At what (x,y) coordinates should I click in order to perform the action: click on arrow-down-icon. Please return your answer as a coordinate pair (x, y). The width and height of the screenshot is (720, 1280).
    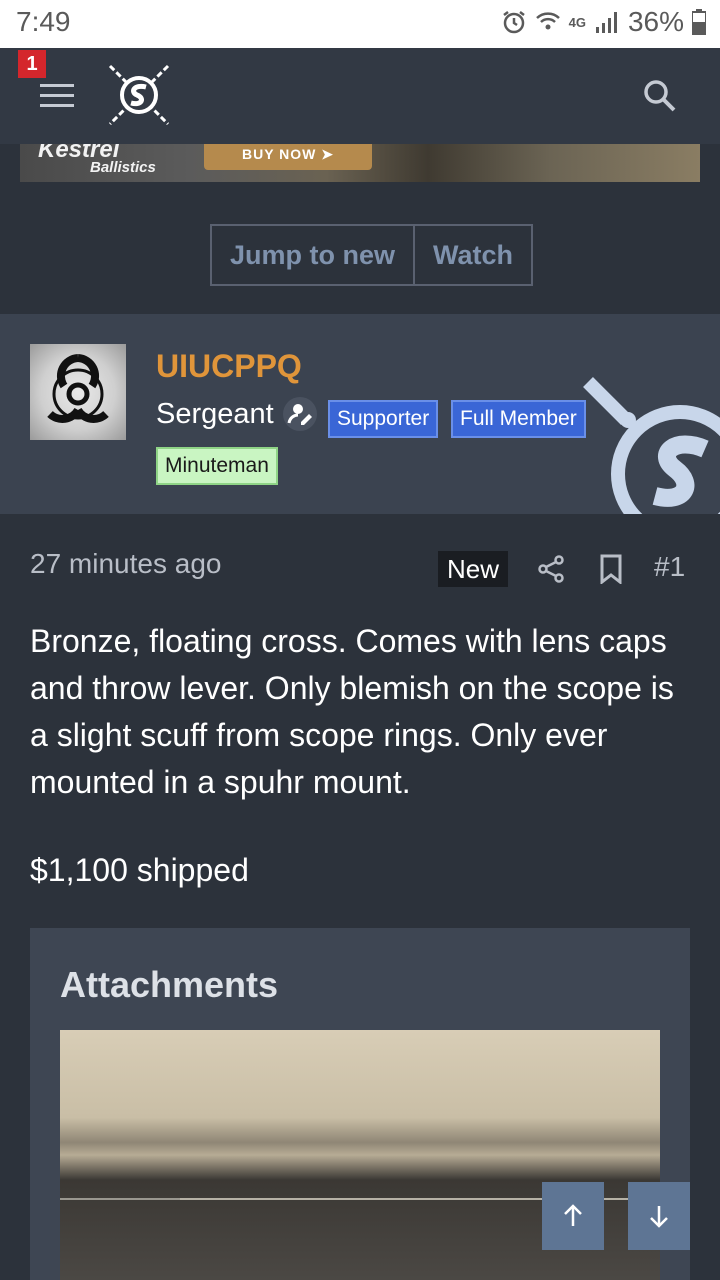
    Looking at the image, I should click on (659, 1217).